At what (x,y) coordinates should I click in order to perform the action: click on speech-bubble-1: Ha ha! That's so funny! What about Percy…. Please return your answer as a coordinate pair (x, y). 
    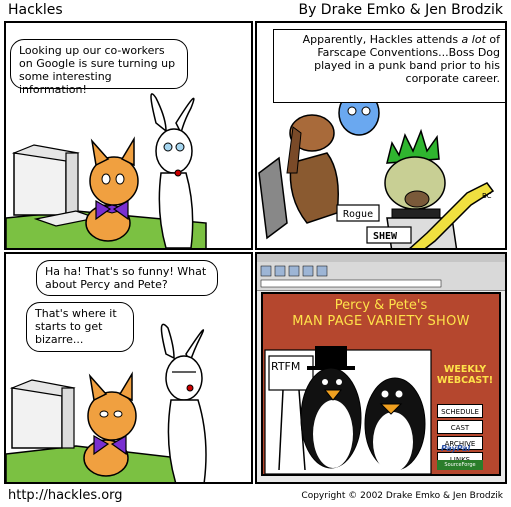
    Looking at the image, I should click on (127, 278).